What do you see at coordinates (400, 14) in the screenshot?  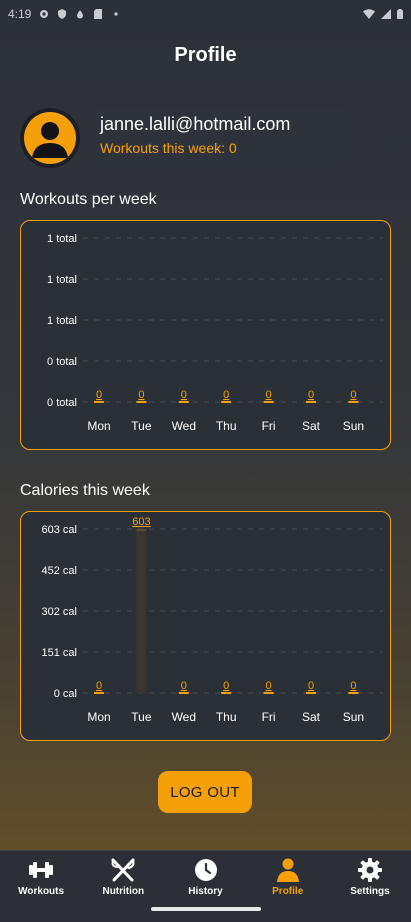 I see `battery-icon` at bounding box center [400, 14].